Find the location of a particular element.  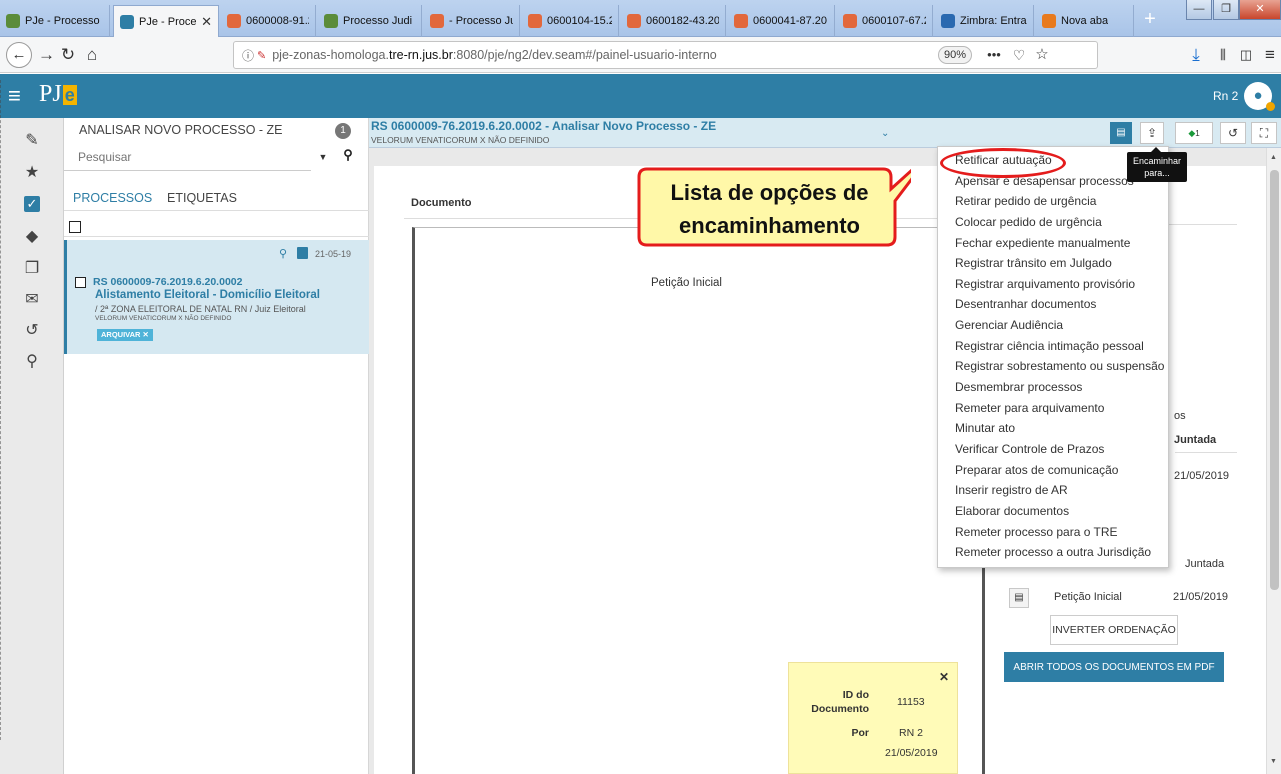

checkbox-icon: ✓ is located at coordinates (32, 204).